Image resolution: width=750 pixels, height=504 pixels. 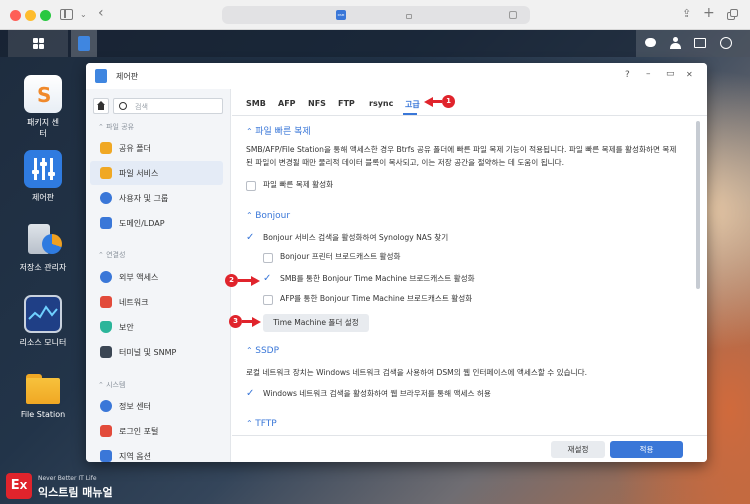 I want to click on sidebar-item-label: 네트워크, so click(x=134, y=302).